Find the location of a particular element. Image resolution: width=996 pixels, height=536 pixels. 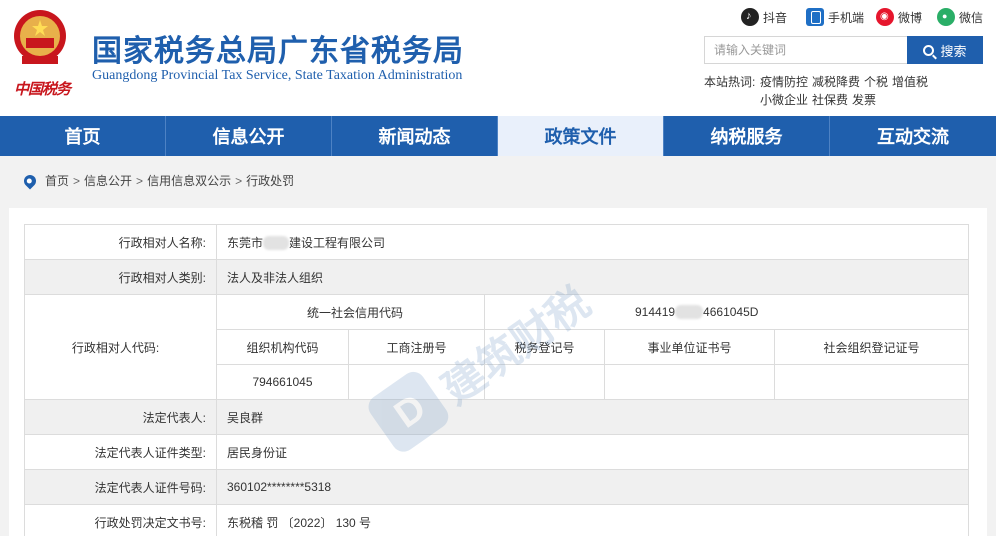

breadcrumb-credit: 信用信息双公示 is located at coordinates (189, 180).